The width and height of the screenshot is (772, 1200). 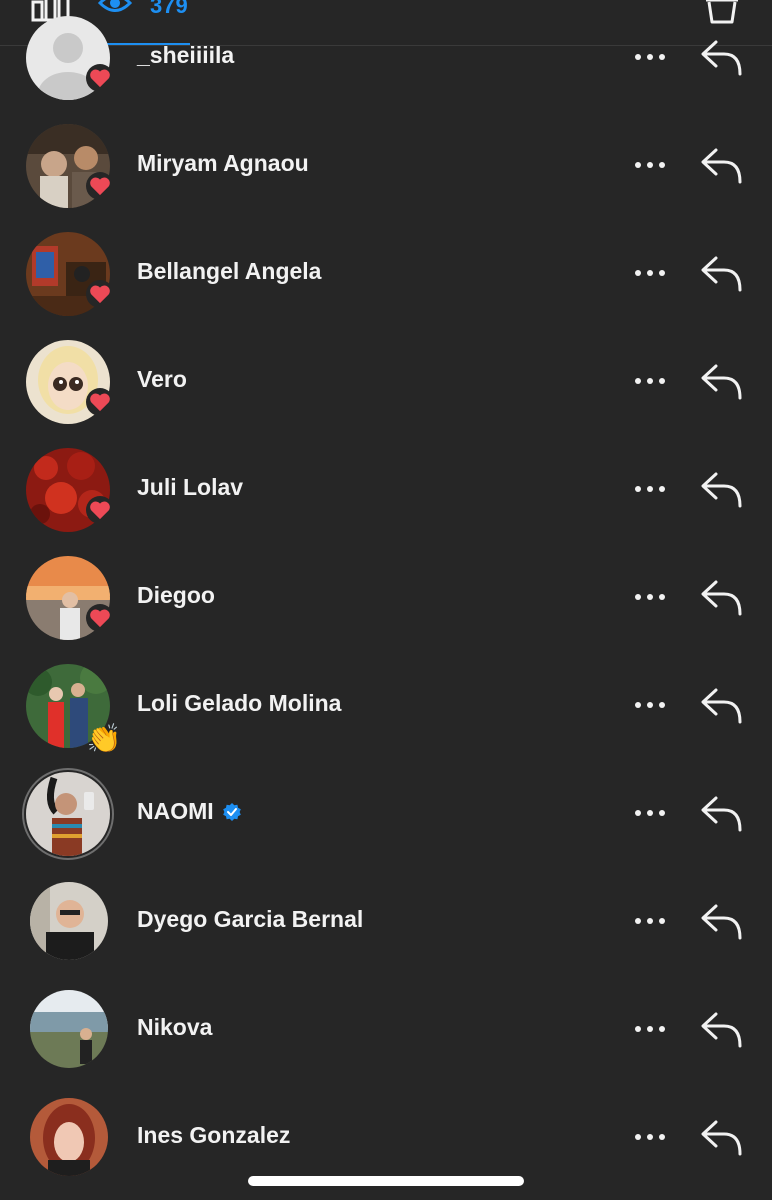 I want to click on list-item: Miryam Agnaou, so click(x=386, y=166).